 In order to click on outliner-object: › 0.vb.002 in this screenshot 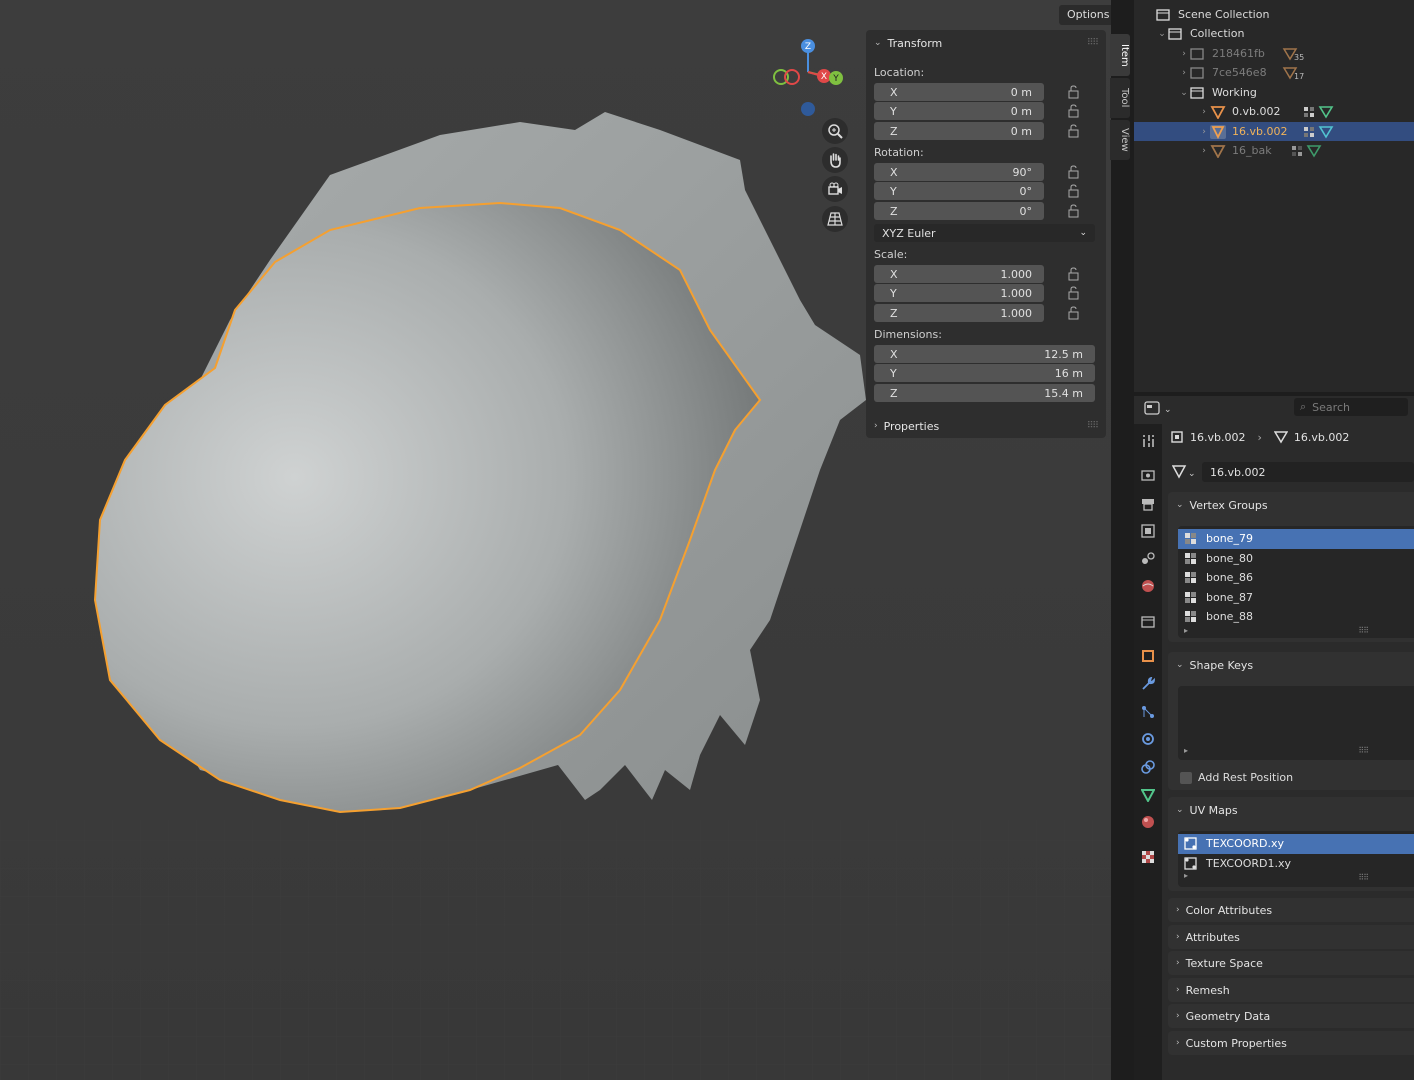, I will do `click(1274, 111)`.